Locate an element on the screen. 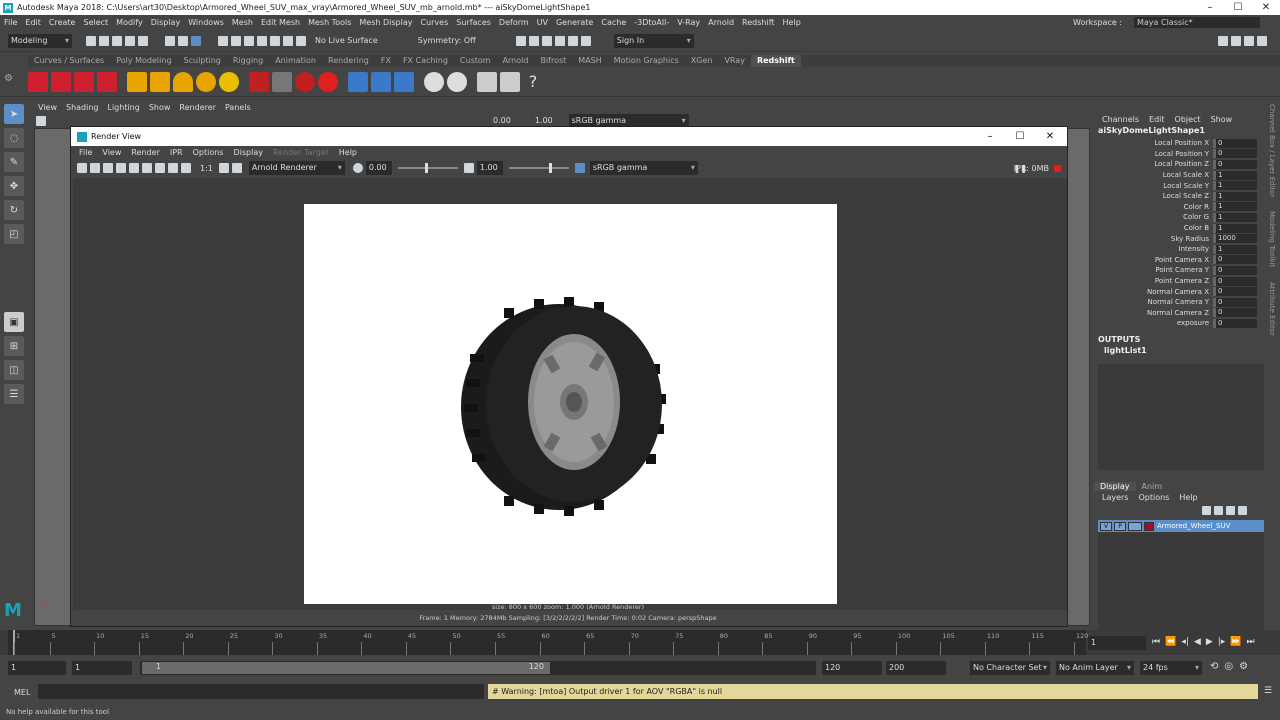 The height and width of the screenshot is (720, 1280). redshift-sun-icon is located at coordinates (229, 81).